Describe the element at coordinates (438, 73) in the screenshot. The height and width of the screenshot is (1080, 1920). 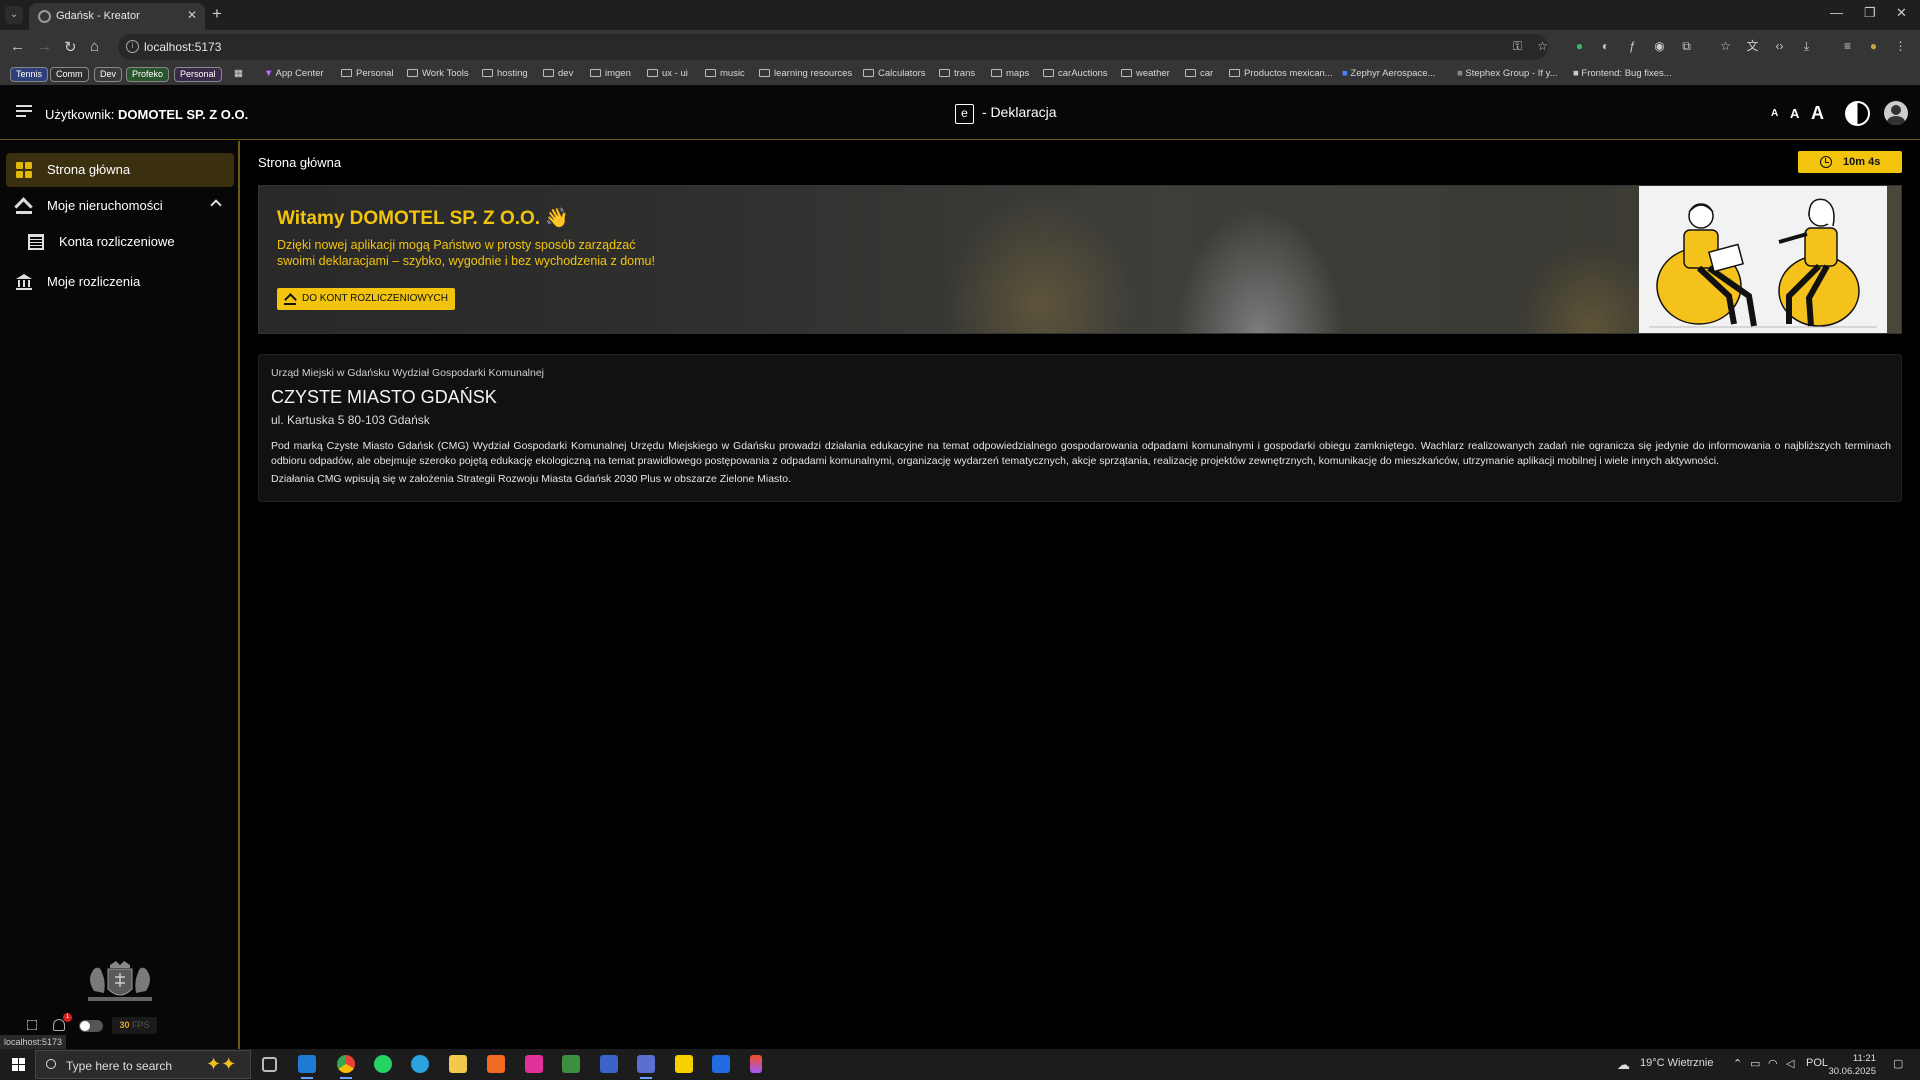
I see `bookmark-folder: Work Tools` at that location.